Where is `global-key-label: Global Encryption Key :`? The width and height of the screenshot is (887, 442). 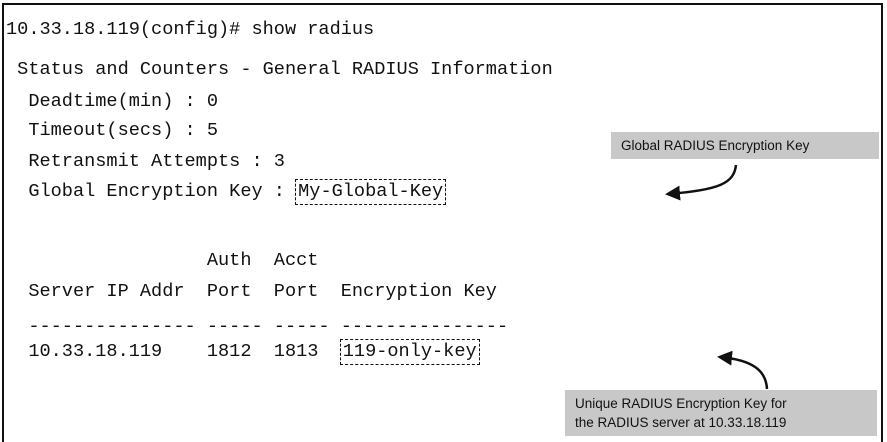
global-key-label: Global Encryption Key : is located at coordinates (151, 191).